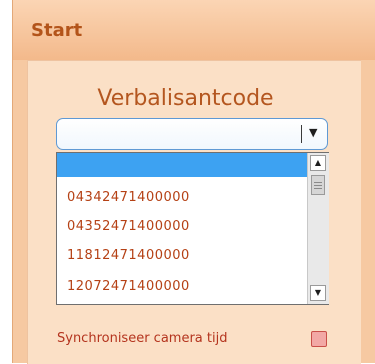 The width and height of the screenshot is (375, 364). I want to click on combobox-divider, so click(301, 134).